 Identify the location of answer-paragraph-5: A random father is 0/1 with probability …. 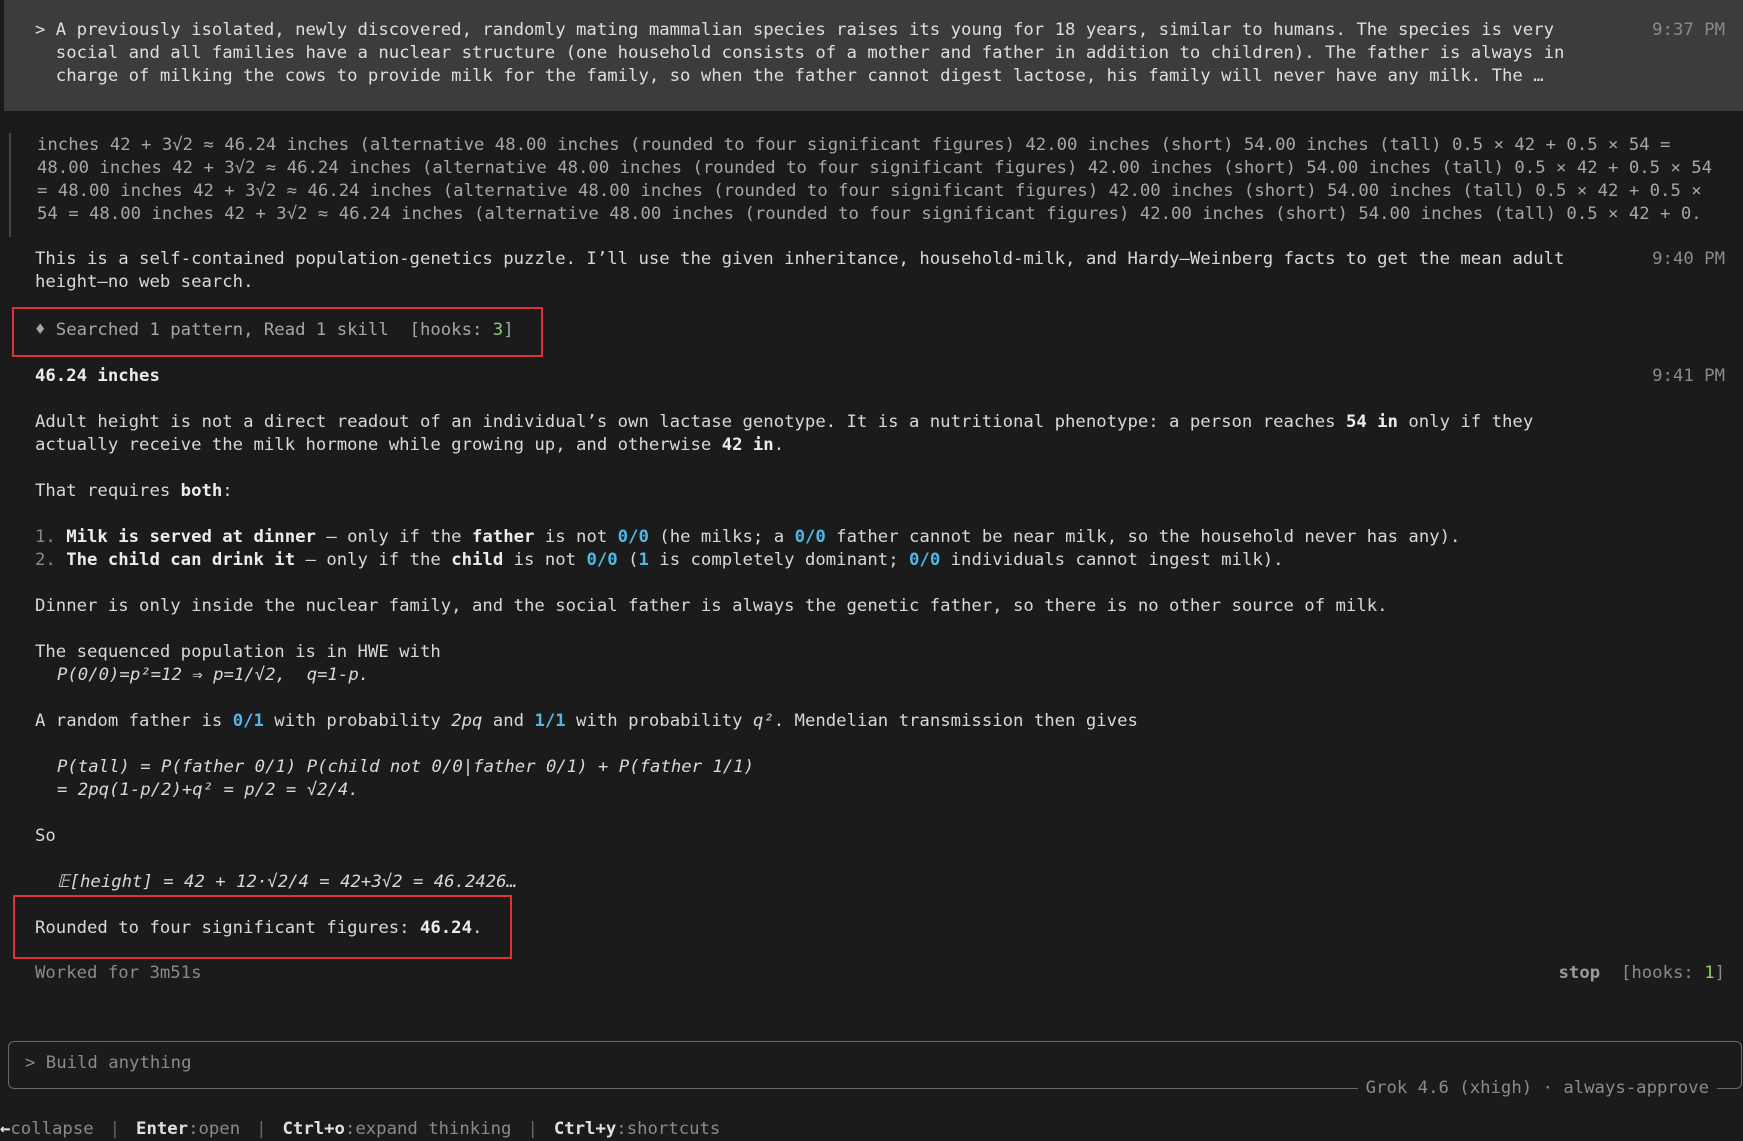
(586, 721).